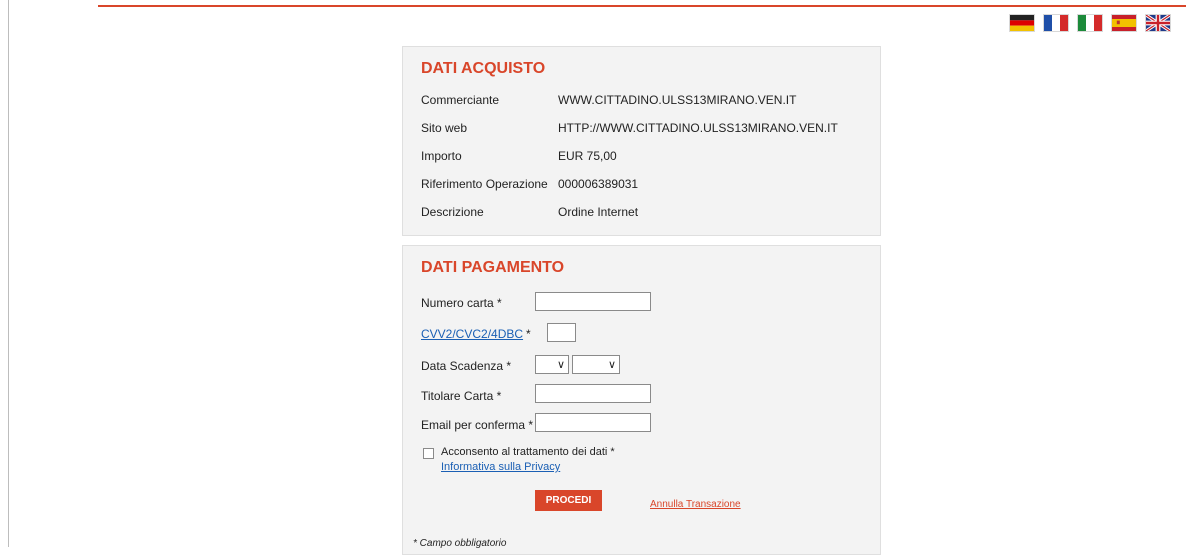  What do you see at coordinates (484, 184) in the screenshot?
I see `reference-label: Riferimento Operazione` at bounding box center [484, 184].